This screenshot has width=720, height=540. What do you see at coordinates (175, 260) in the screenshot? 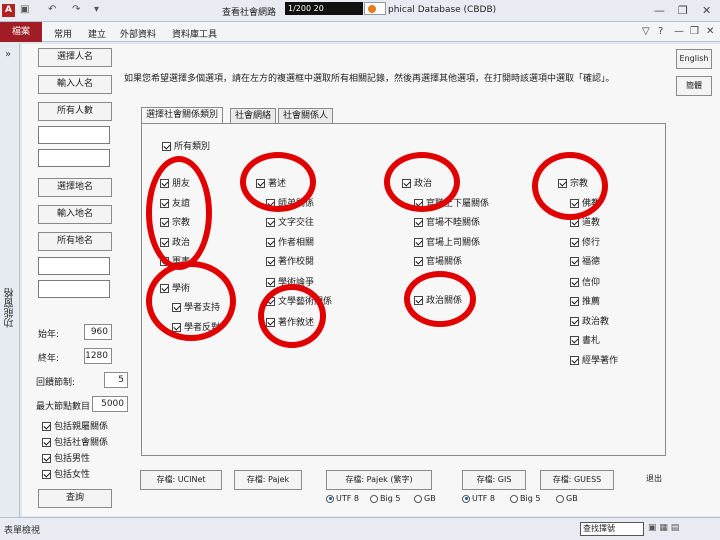
I see `category-checkbox: 軍事` at bounding box center [175, 260].